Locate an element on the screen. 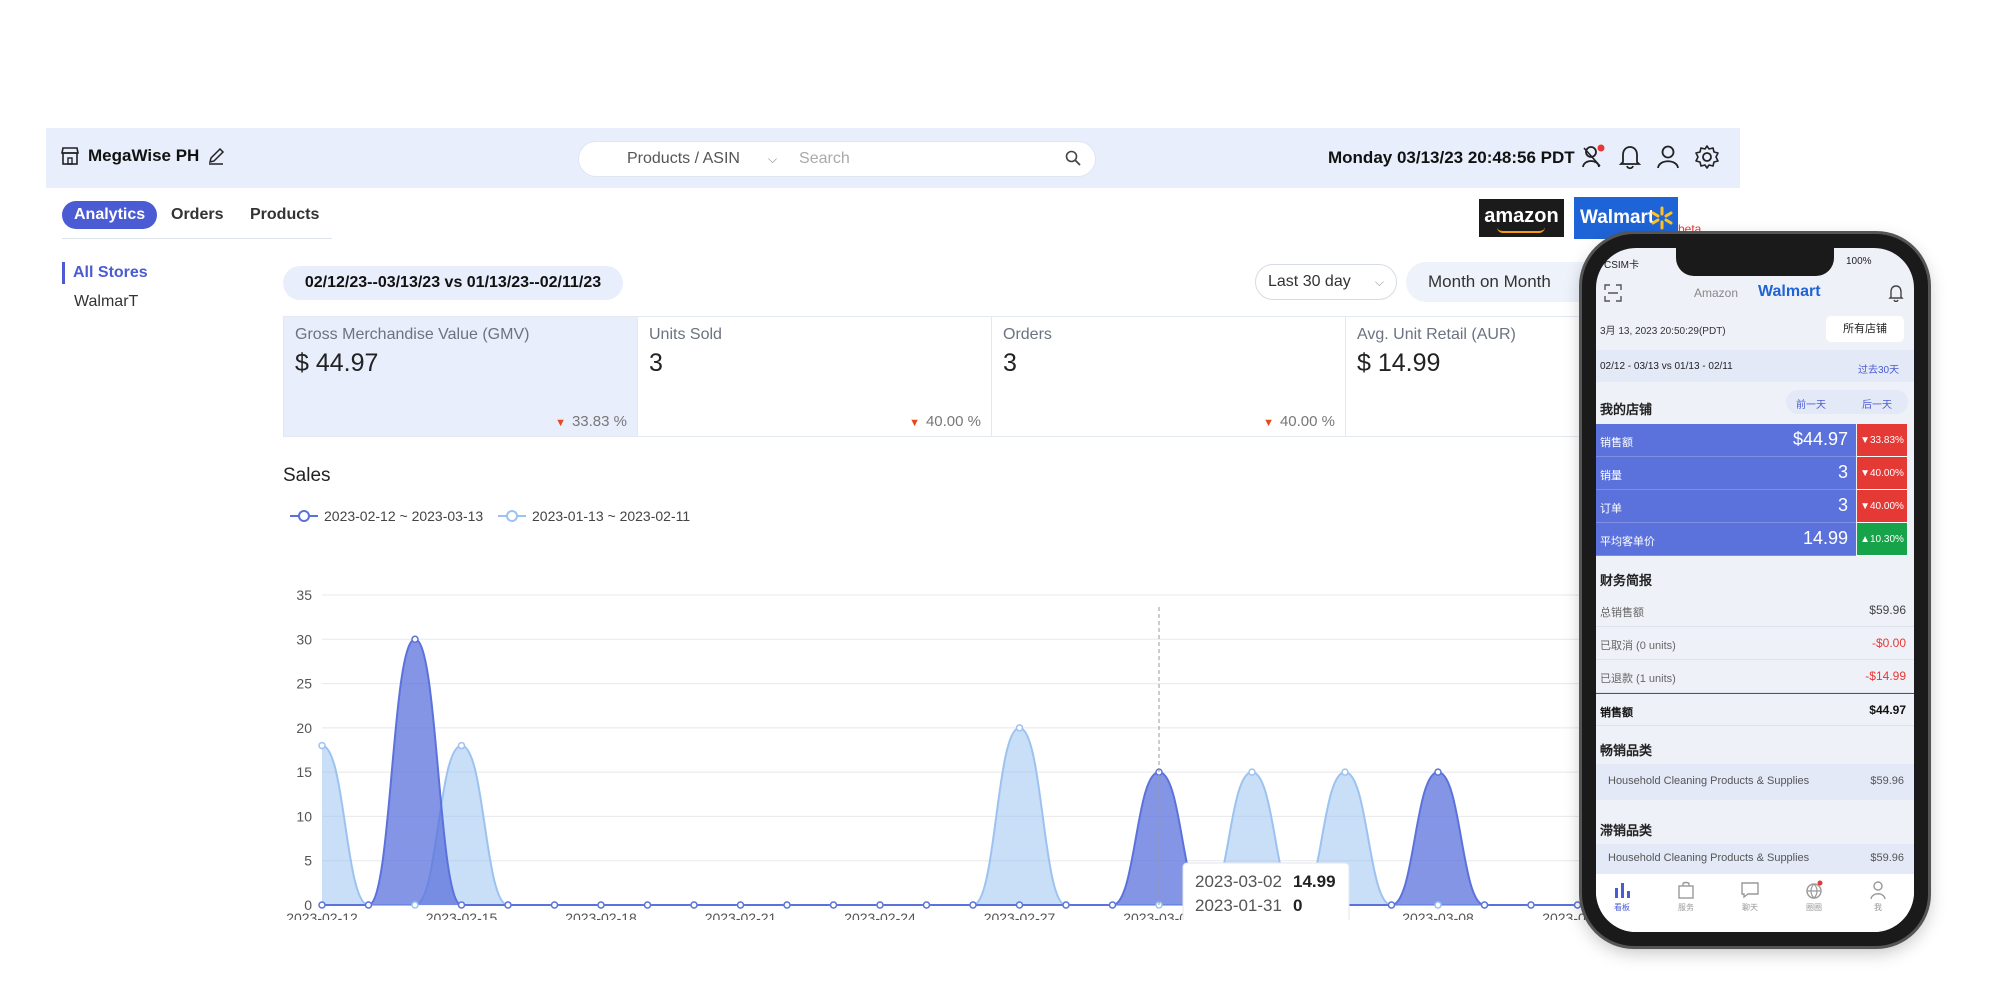 Image resolution: width=2000 pixels, height=1000 pixels. nav-me: 我 is located at coordinates (1878, 896).